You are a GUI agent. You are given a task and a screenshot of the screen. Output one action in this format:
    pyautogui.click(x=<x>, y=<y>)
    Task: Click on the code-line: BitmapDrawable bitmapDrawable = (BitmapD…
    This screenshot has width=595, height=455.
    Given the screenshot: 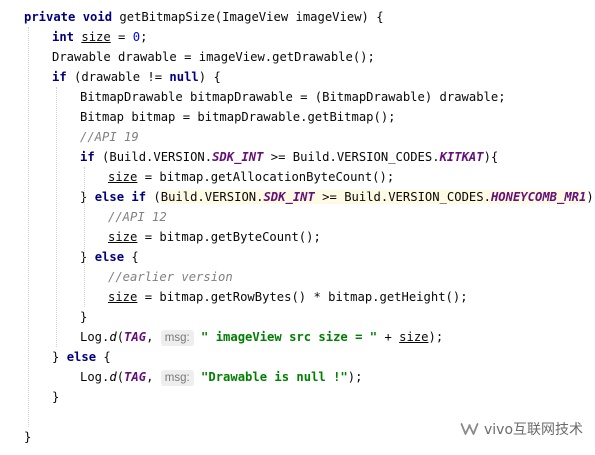 What is the action you would take?
    pyautogui.click(x=293, y=97)
    